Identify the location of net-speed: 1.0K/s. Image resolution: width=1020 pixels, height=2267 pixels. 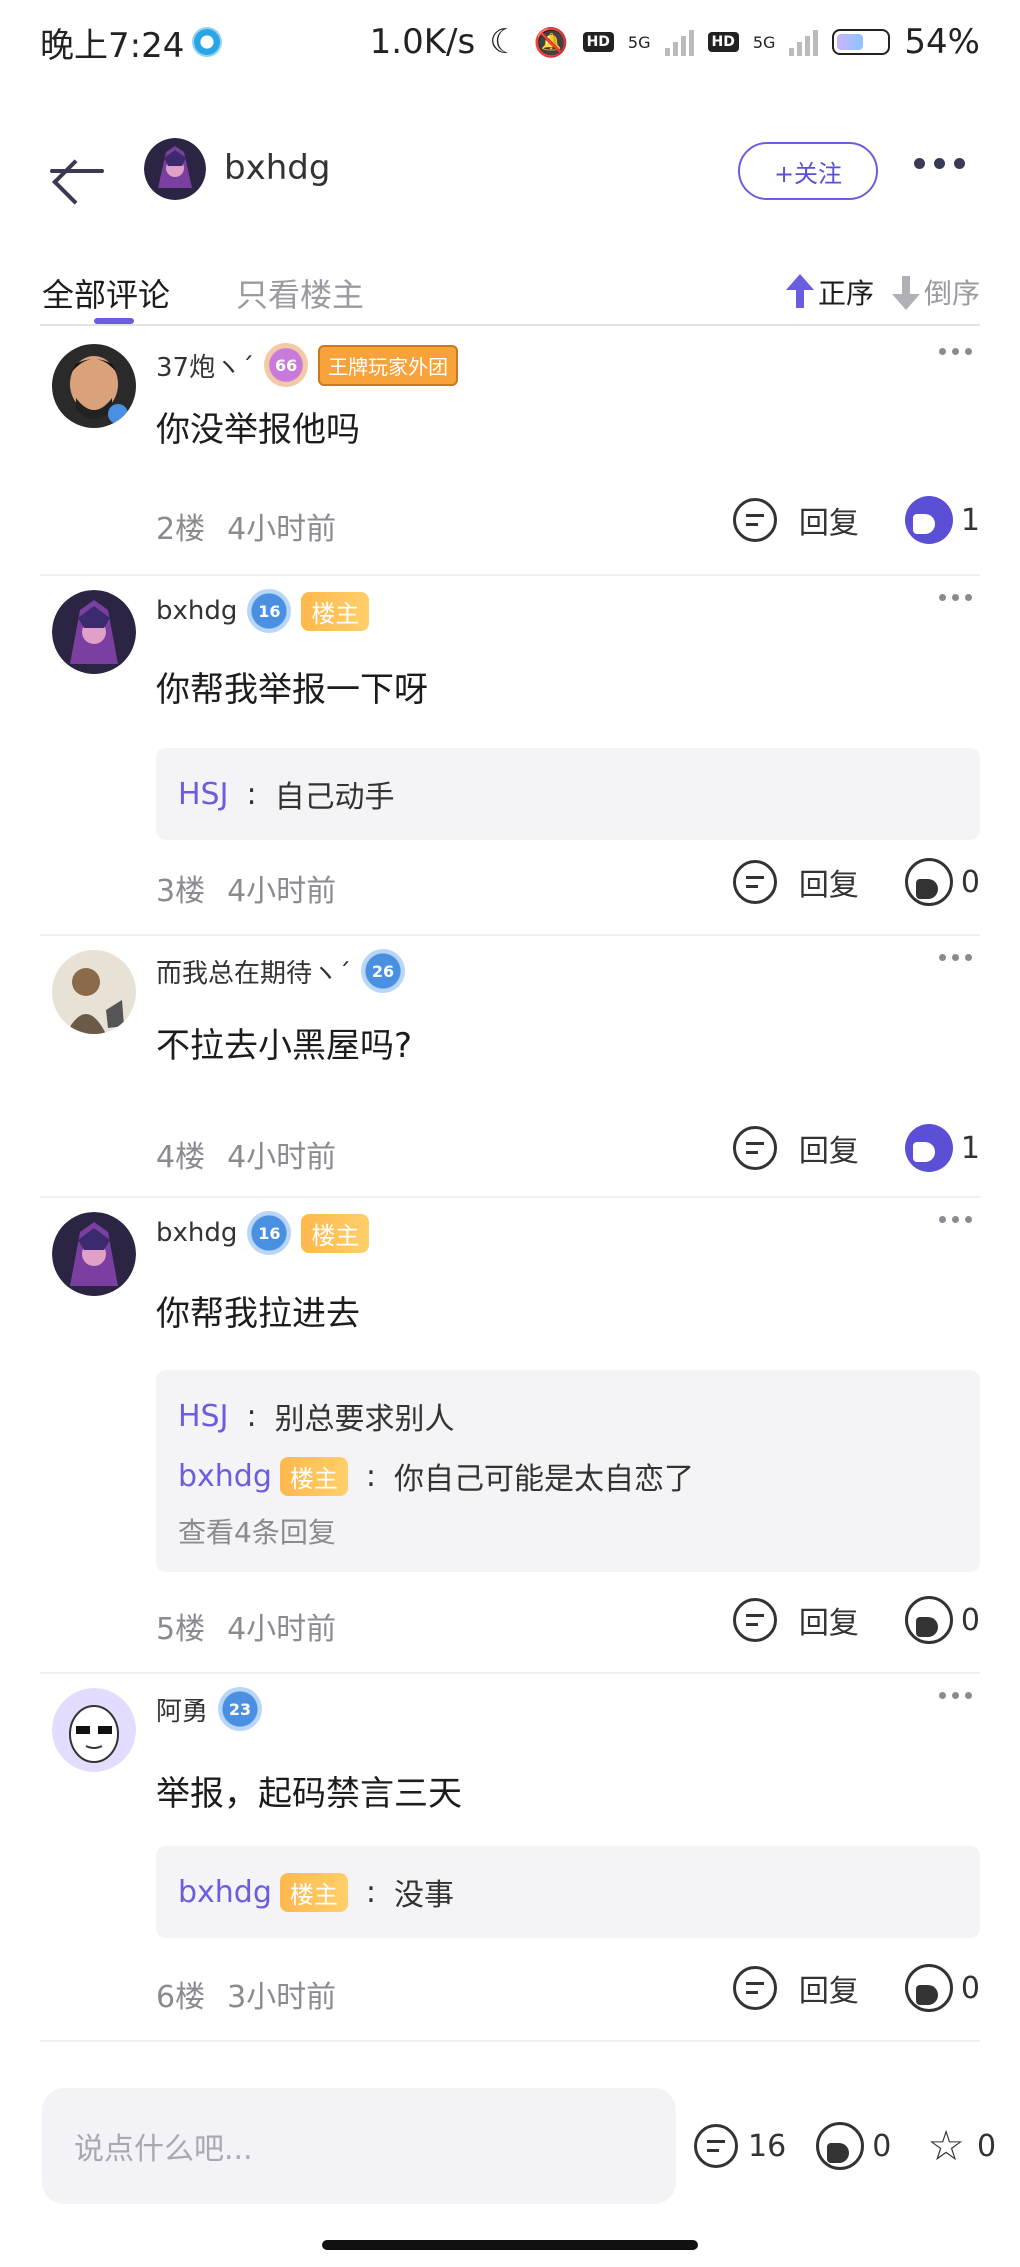
(422, 42).